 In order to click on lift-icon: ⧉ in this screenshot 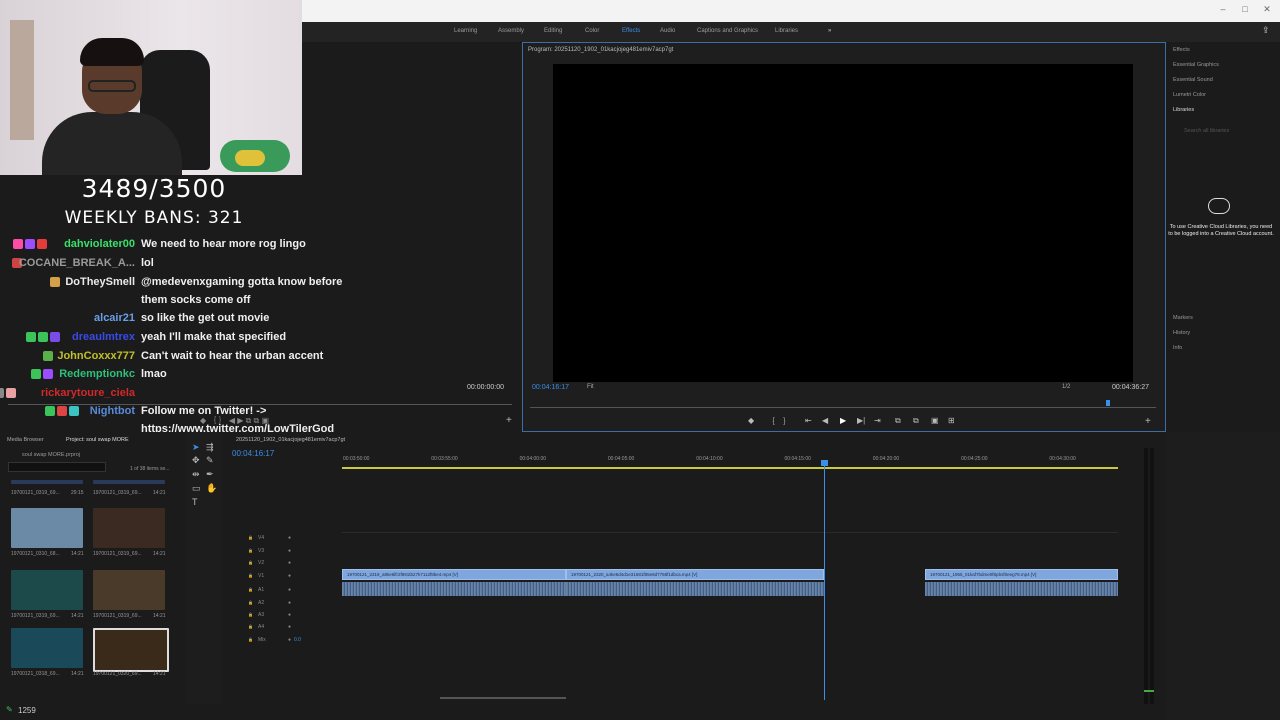, I will do `click(898, 421)`.